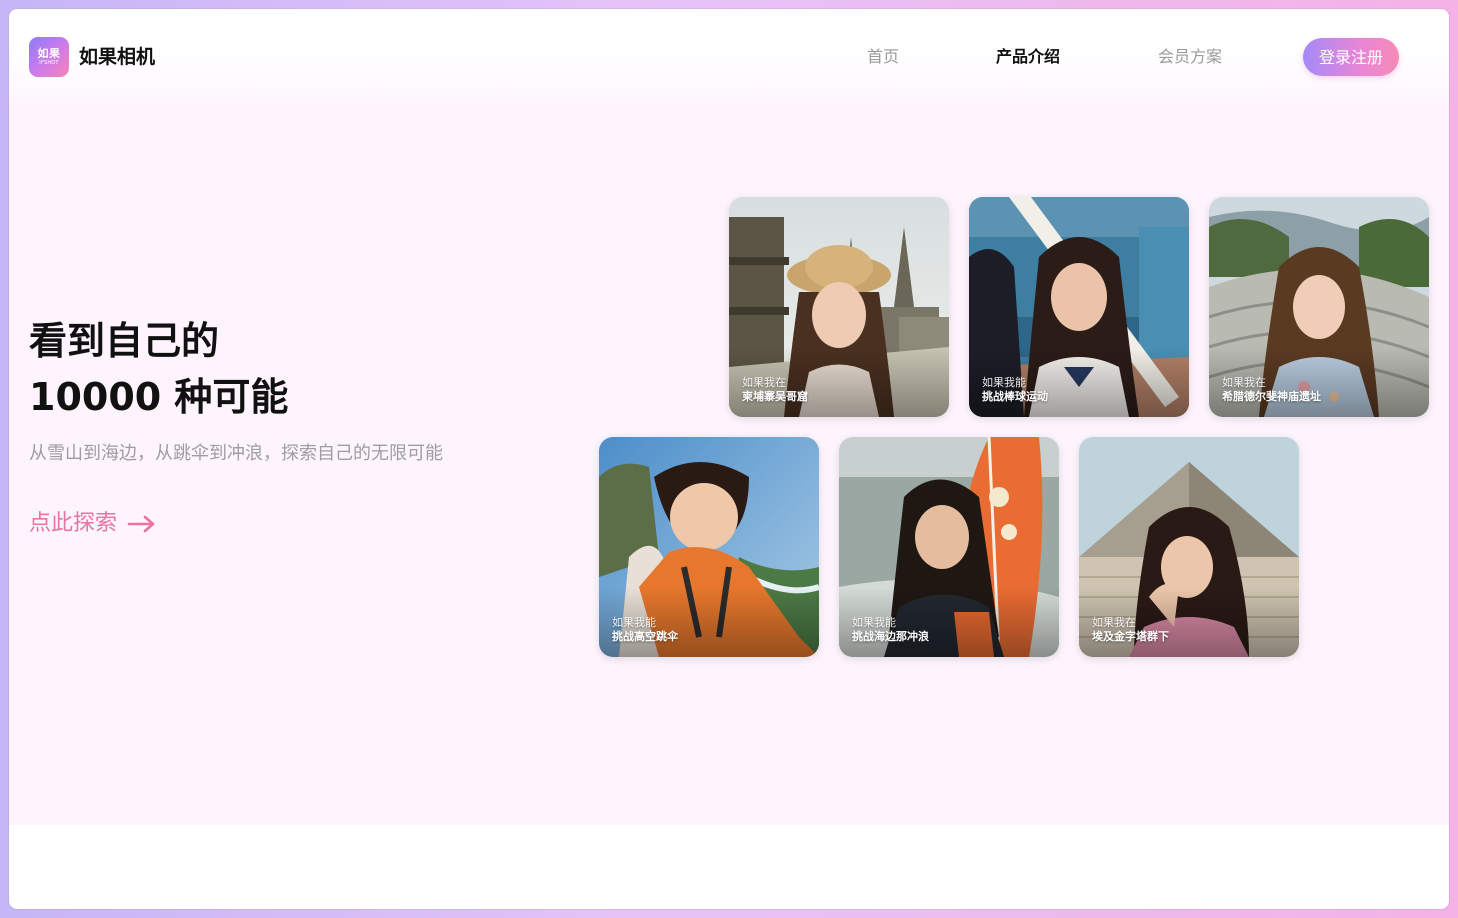 The width and height of the screenshot is (1458, 918). What do you see at coordinates (729, 56) in the screenshot?
I see `top-navbar: 如果 IFSHOT 如果相机 首页 产品介绍 会员方案 登录注册` at bounding box center [729, 56].